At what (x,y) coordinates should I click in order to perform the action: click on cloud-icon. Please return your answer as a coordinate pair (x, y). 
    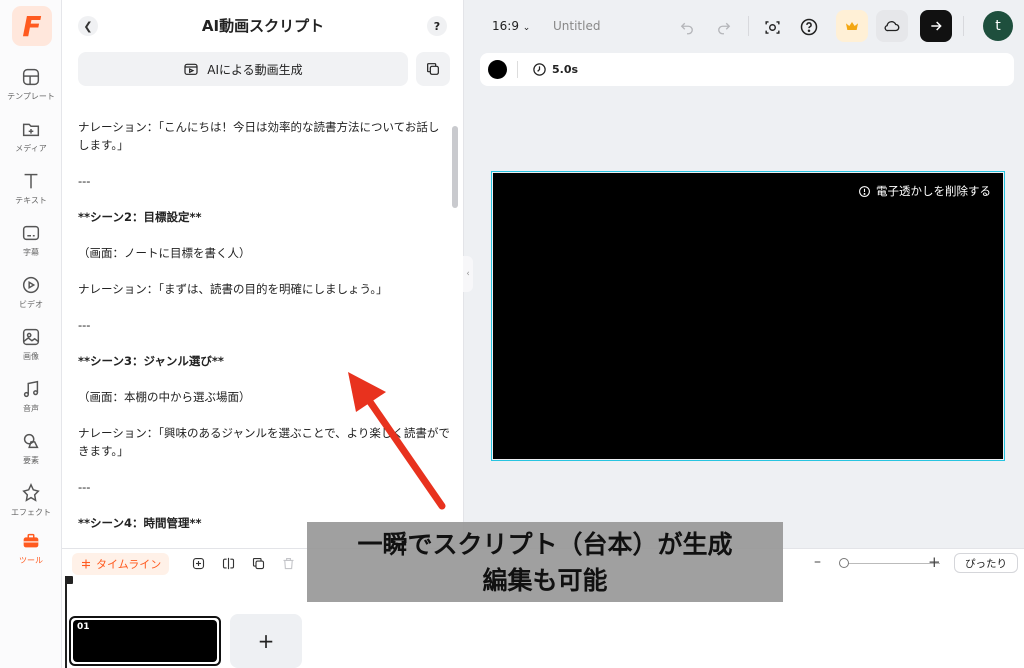
    Looking at the image, I should click on (892, 26).